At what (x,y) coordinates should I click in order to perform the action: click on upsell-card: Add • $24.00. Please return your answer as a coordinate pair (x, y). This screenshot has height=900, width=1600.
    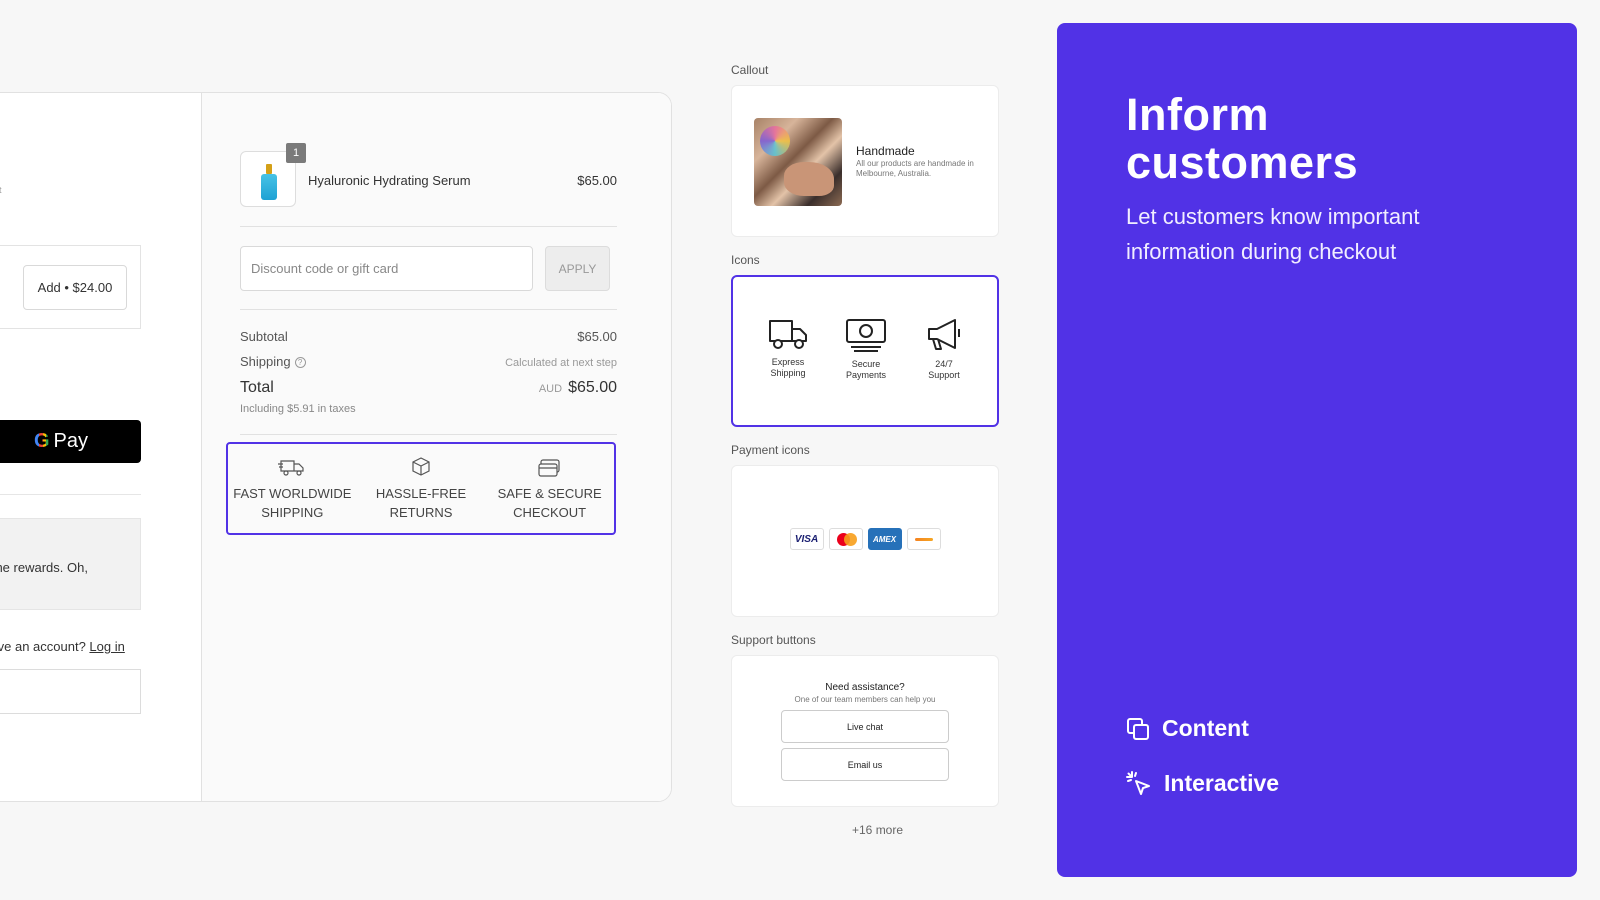
    Looking at the image, I should click on (70, 287).